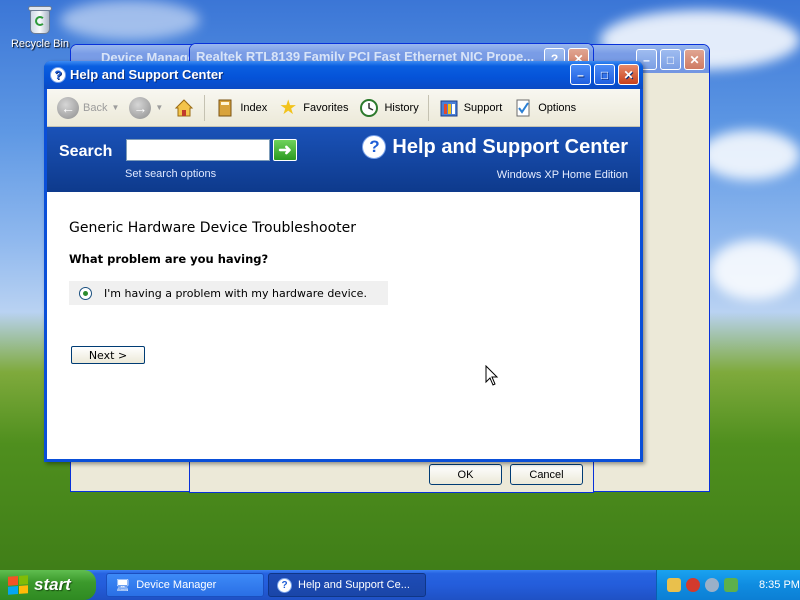 Image resolution: width=800 pixels, height=600 pixels. I want to click on back-button: ← Back ▼, so click(88, 108).